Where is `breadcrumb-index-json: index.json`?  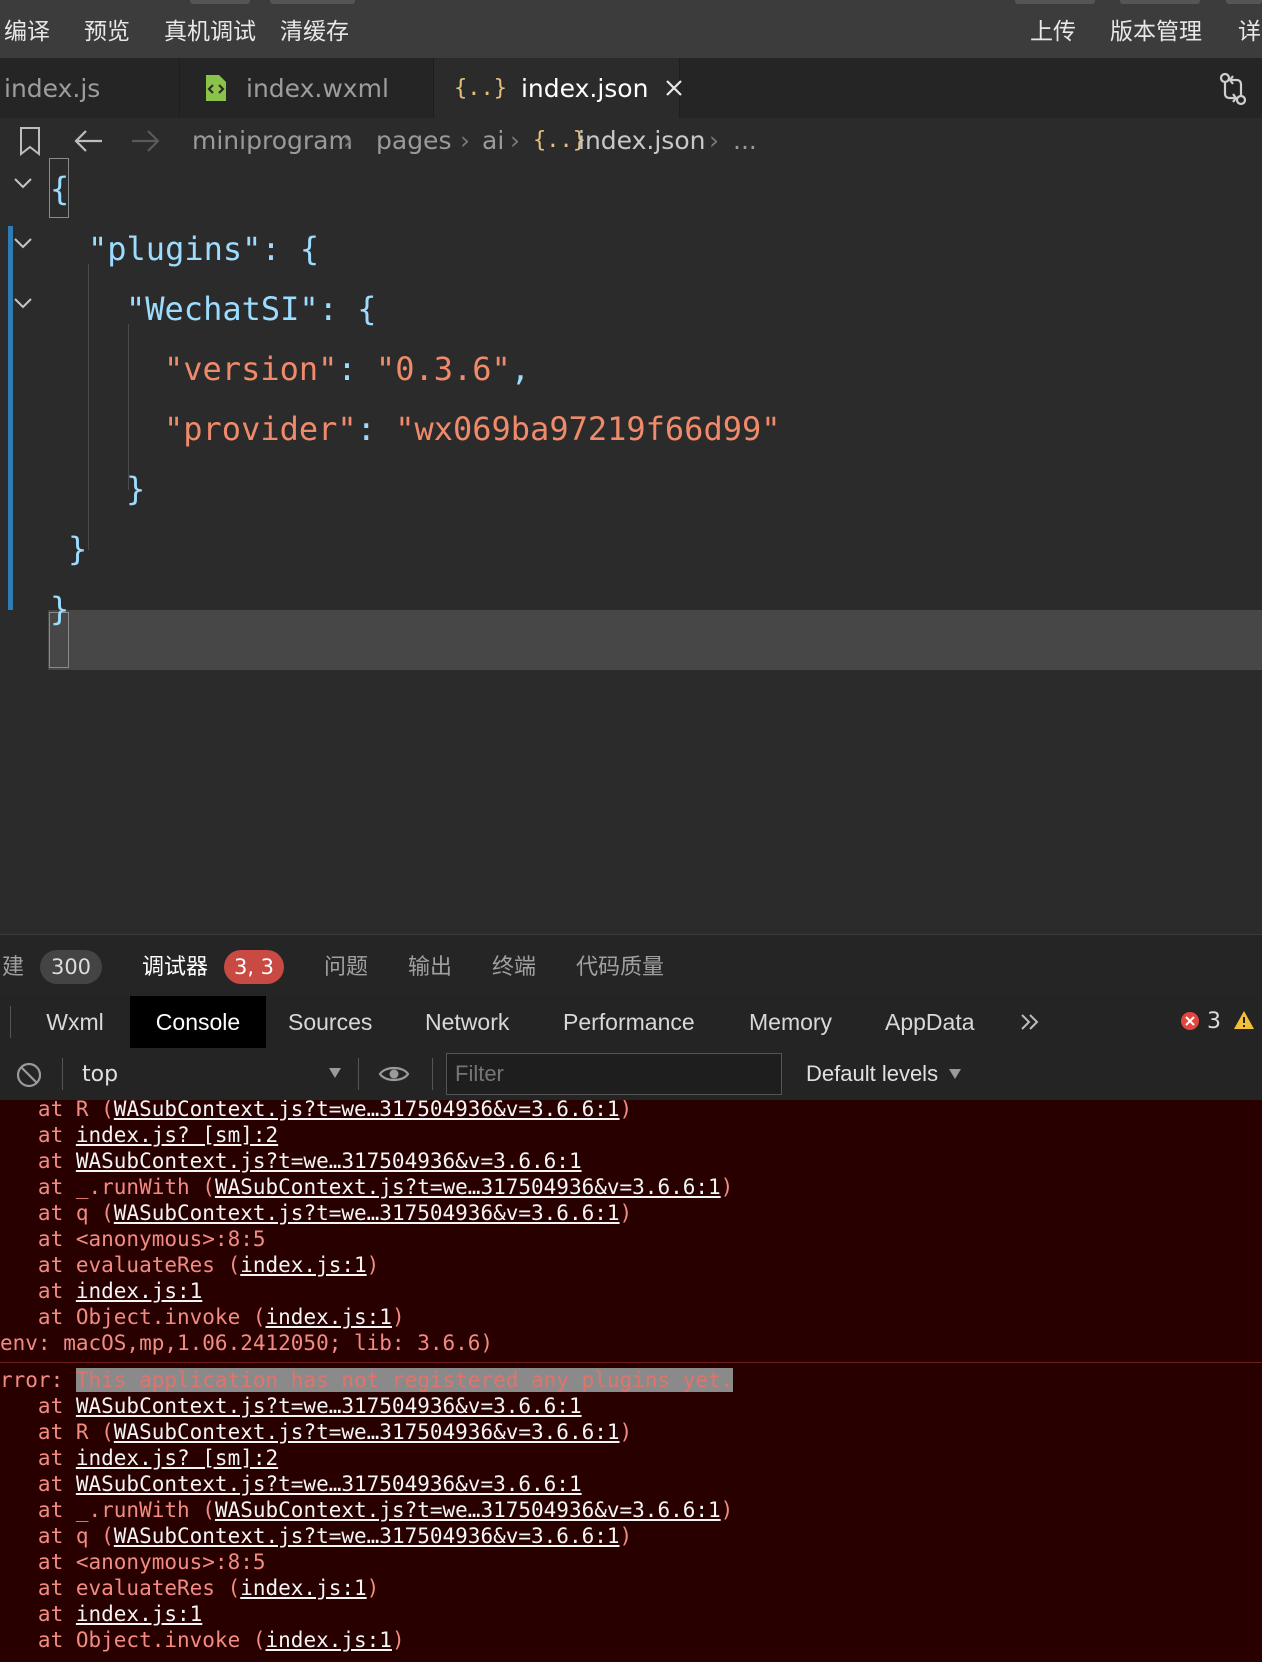 breadcrumb-index-json: index.json is located at coordinates (641, 140).